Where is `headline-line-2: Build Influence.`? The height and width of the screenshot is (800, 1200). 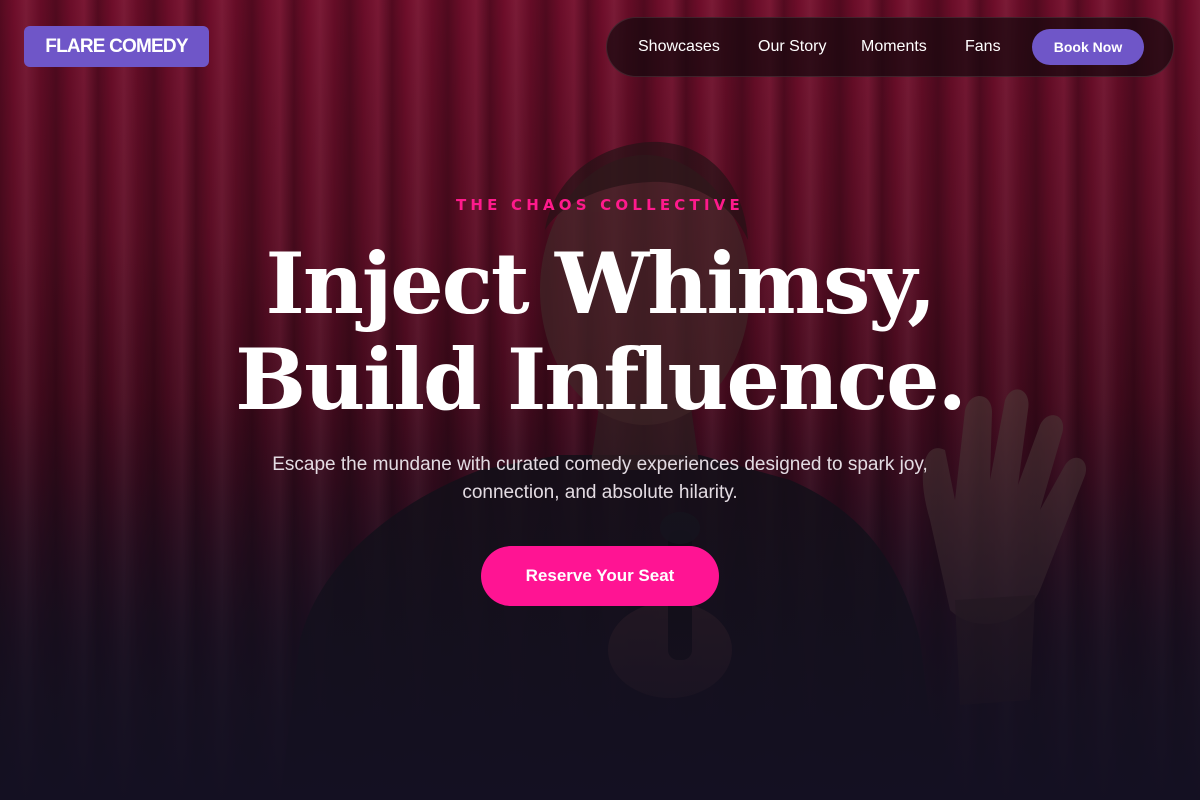
headline-line-2: Build Influence. is located at coordinates (601, 379).